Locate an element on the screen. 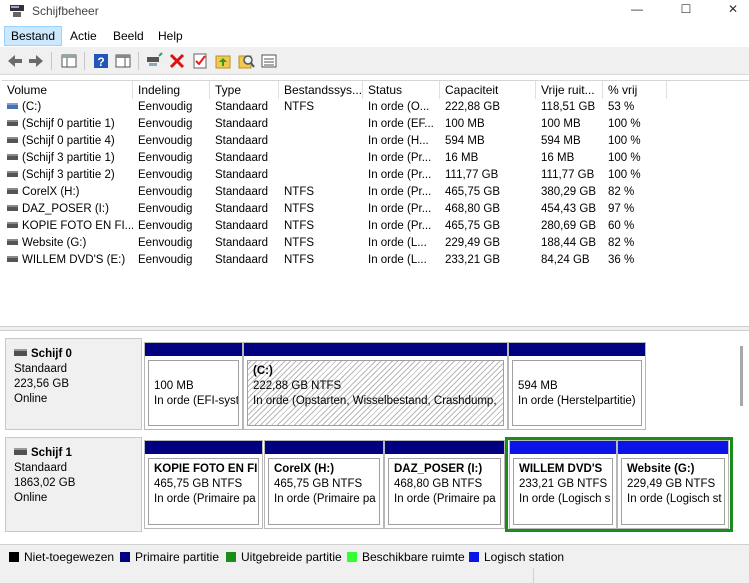 The width and height of the screenshot is (749, 583). close-button: ✕ is located at coordinates (733, 11).